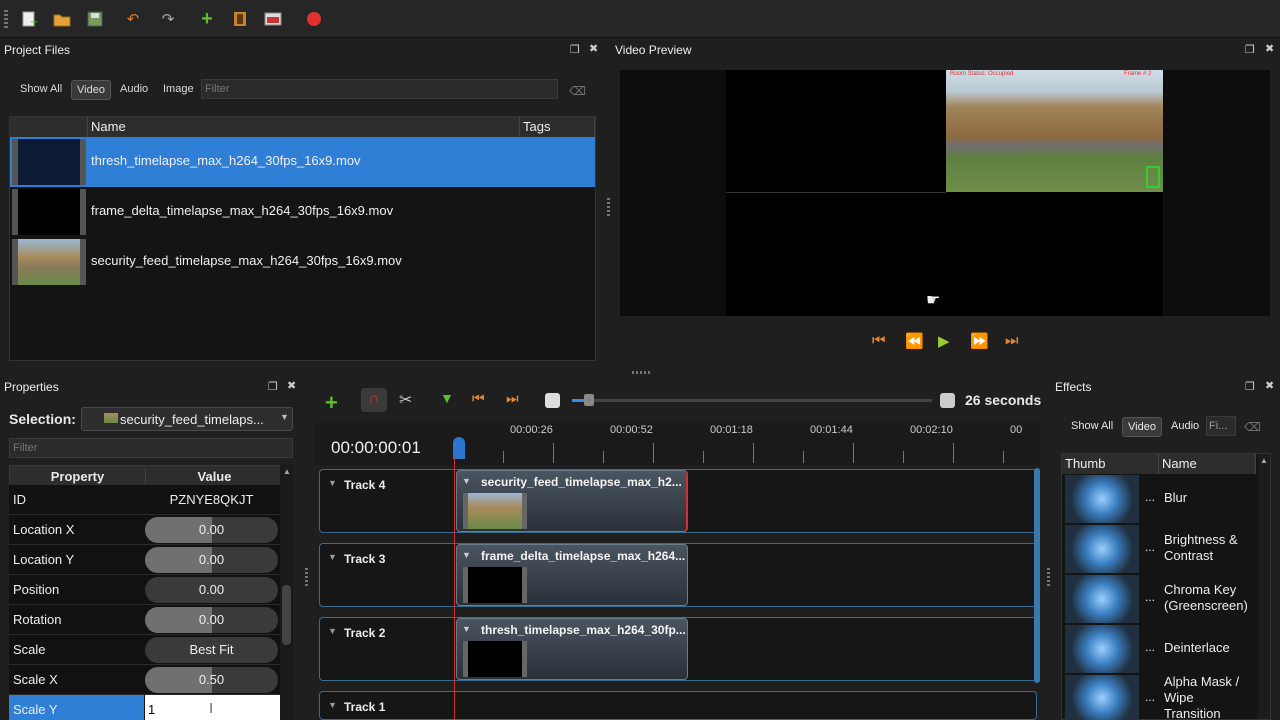 The image size is (1280, 720). I want to click on save-project-icon, so click(95, 19).